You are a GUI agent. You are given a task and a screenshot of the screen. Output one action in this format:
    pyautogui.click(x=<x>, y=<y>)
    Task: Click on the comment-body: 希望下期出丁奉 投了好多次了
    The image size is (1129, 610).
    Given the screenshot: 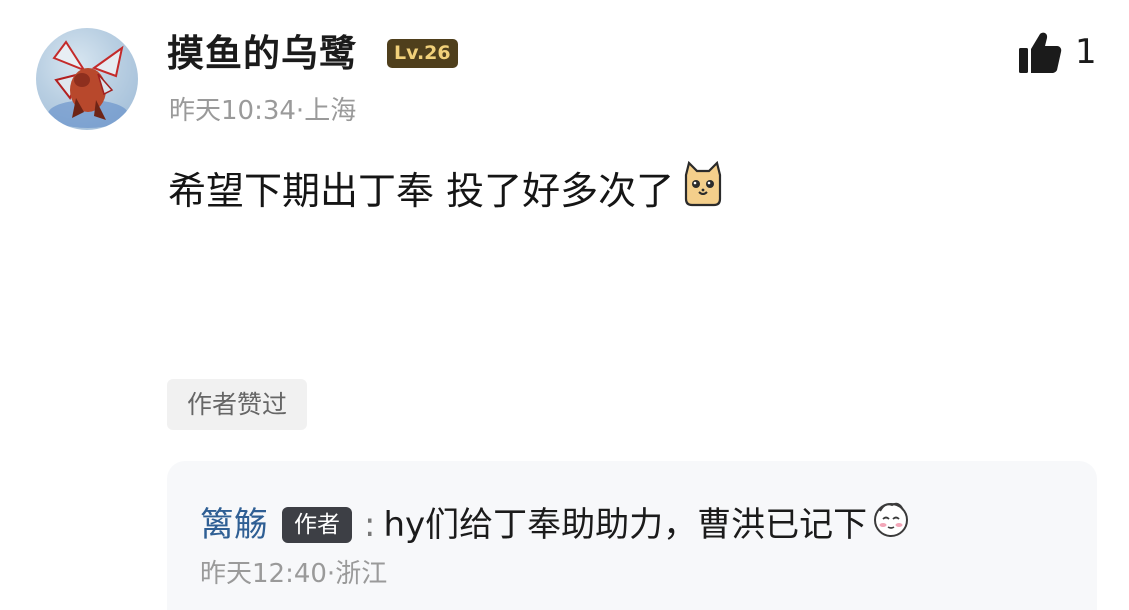 What is the action you would take?
    pyautogui.click(x=447, y=190)
    